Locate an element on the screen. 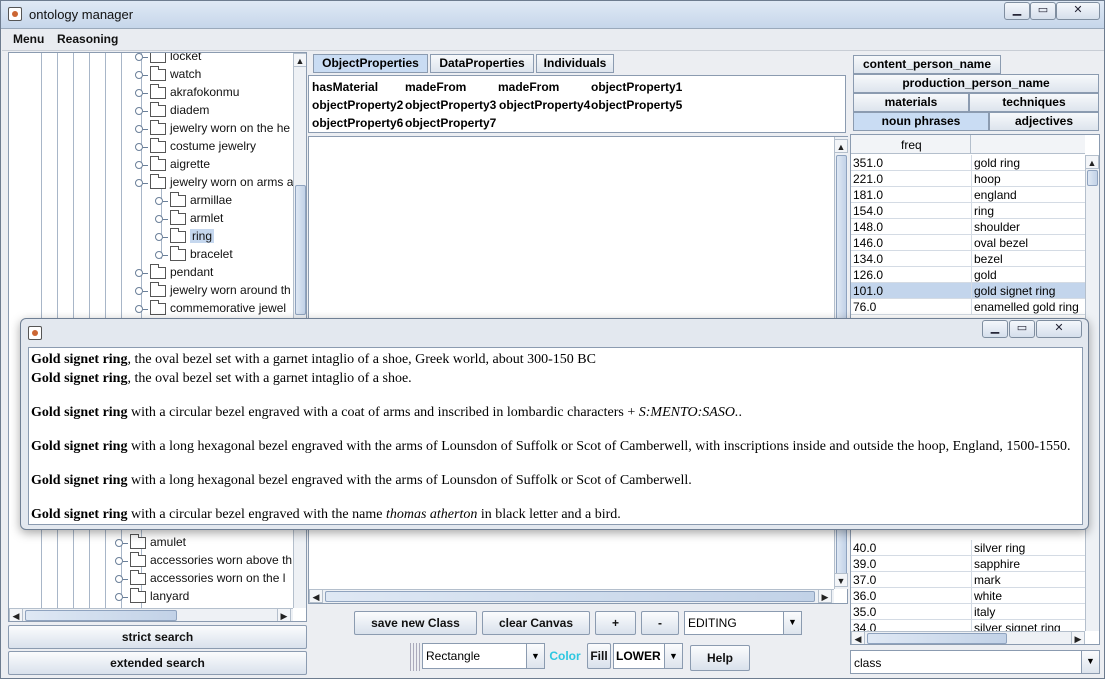 The image size is (1105, 679). menu-reasoning: Reasoning is located at coordinates (87, 39).